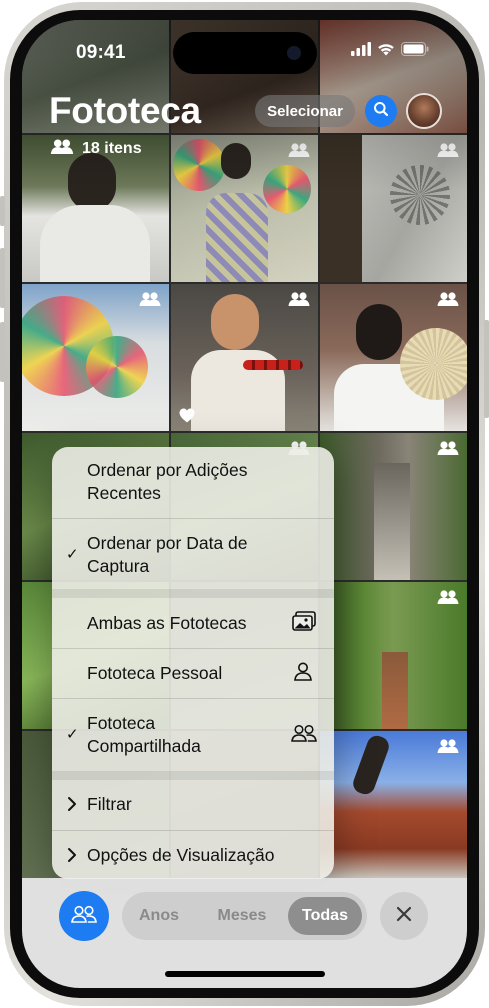 This screenshot has width=489, height=1008. I want to click on search-icon, so click(381, 111).